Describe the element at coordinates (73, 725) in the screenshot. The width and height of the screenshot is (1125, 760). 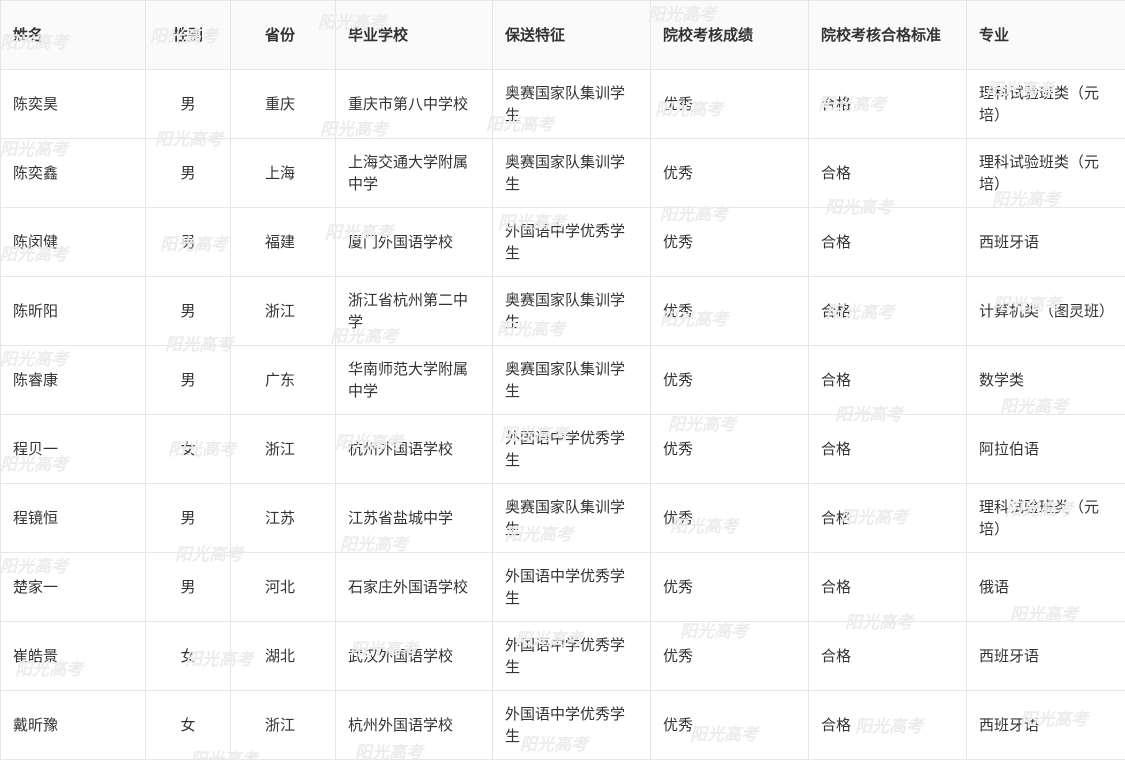
I see `name-cell: 戴昕豫` at that location.